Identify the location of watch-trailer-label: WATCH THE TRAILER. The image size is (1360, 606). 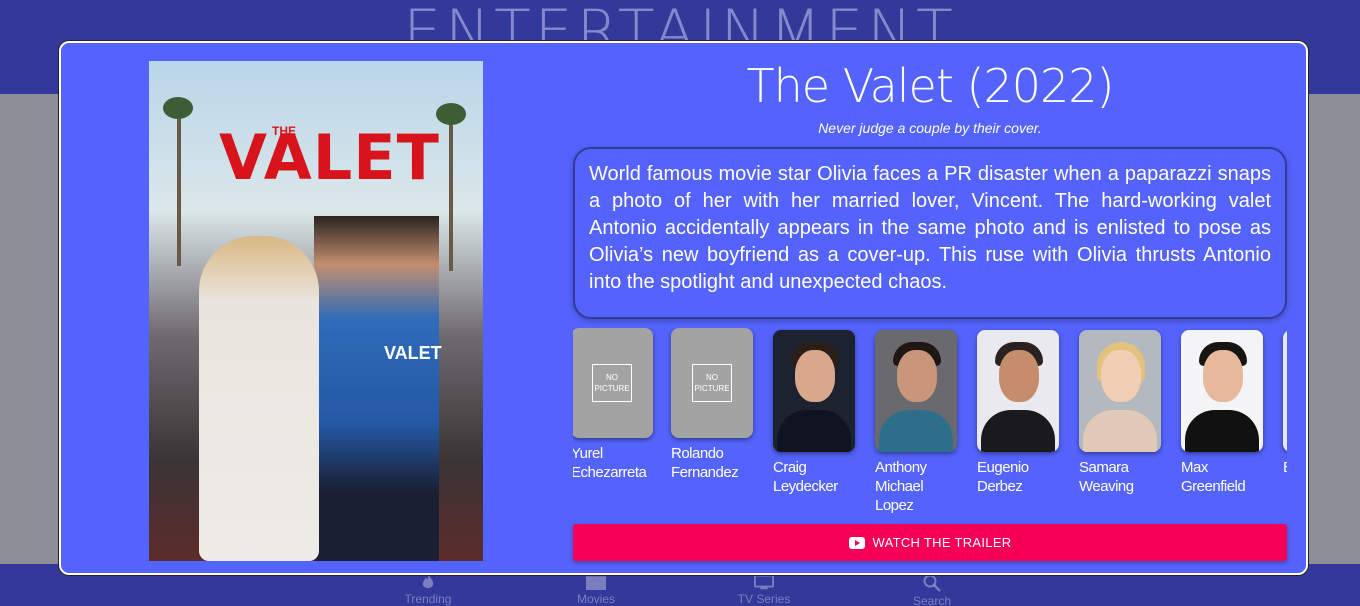
(942, 542).